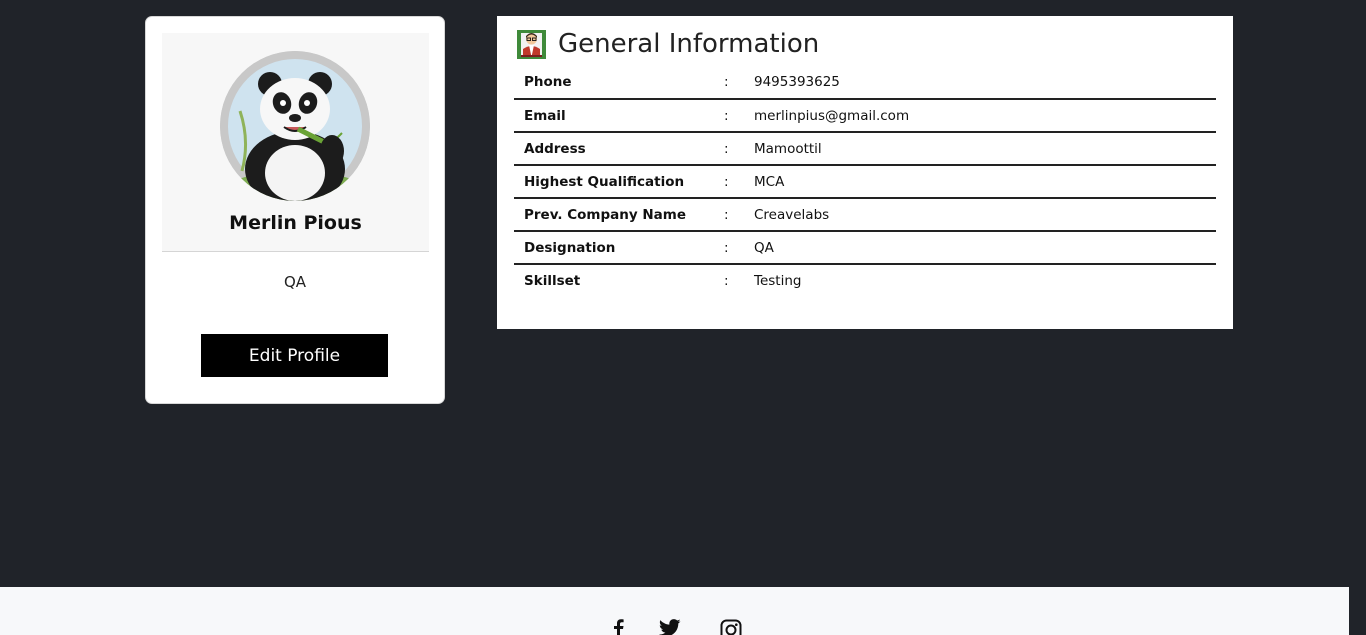  Describe the element at coordinates (619, 248) in the screenshot. I see `row-label-designation: Designation` at that location.